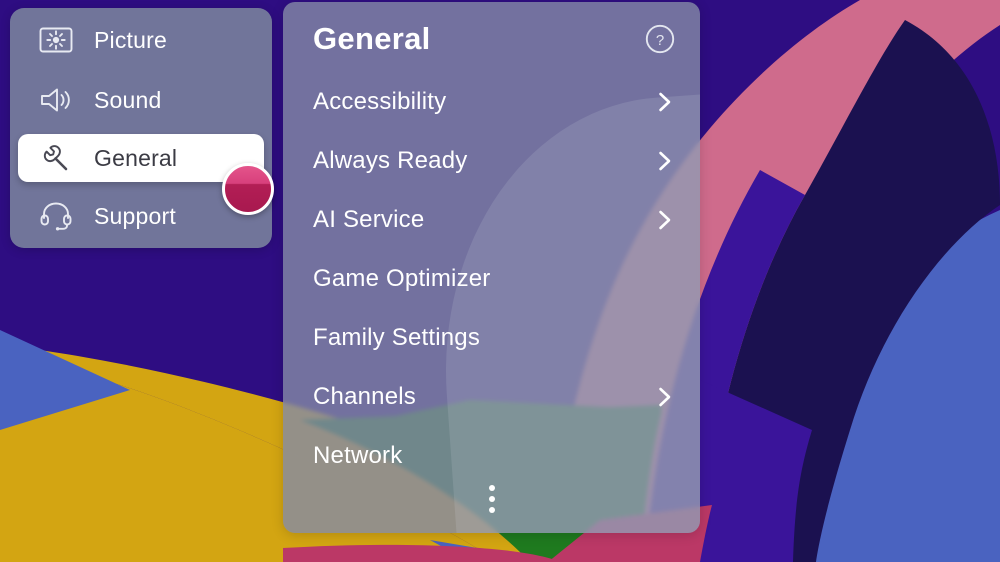 This screenshot has width=1000, height=562. I want to click on sidebar: Picture Sound General Support, so click(141, 128).